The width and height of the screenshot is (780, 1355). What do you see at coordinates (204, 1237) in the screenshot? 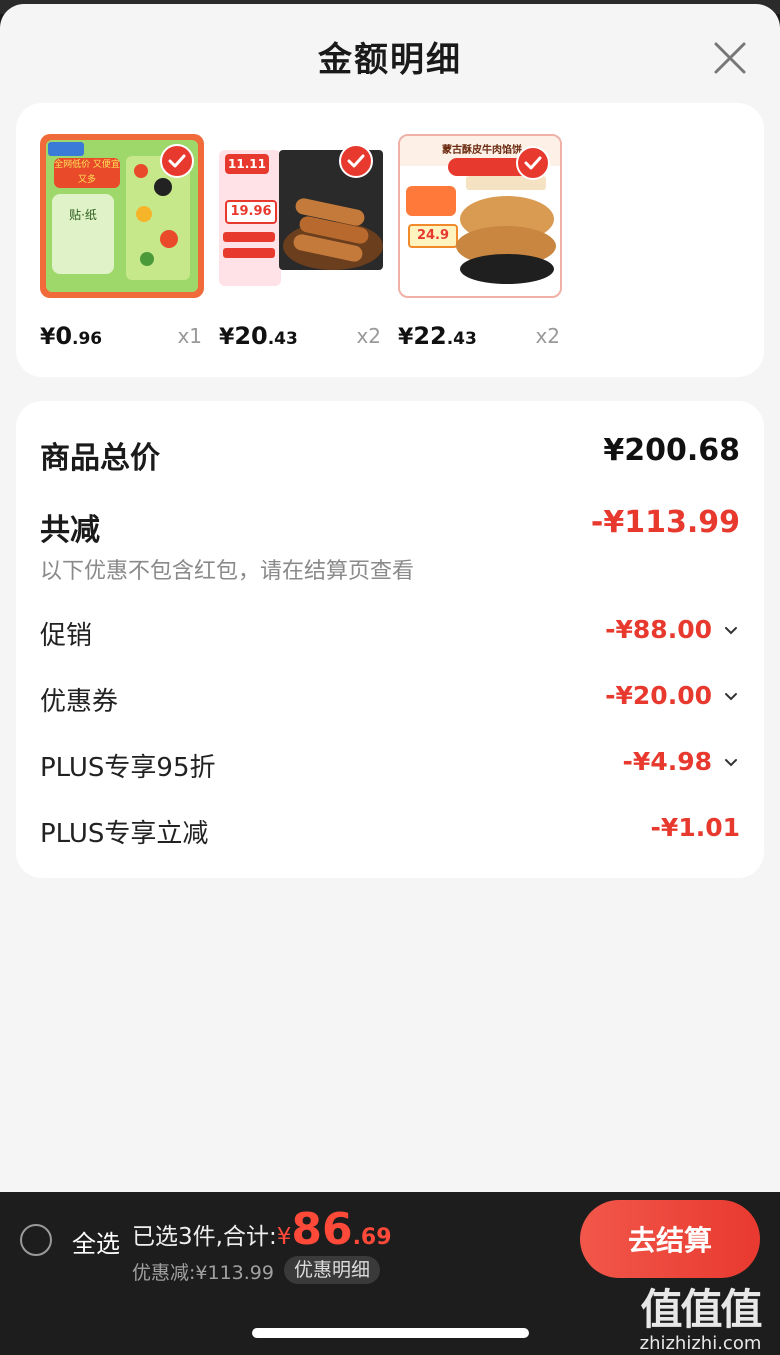
I see `selected-count-text: 已选3件,合计:` at bounding box center [204, 1237].